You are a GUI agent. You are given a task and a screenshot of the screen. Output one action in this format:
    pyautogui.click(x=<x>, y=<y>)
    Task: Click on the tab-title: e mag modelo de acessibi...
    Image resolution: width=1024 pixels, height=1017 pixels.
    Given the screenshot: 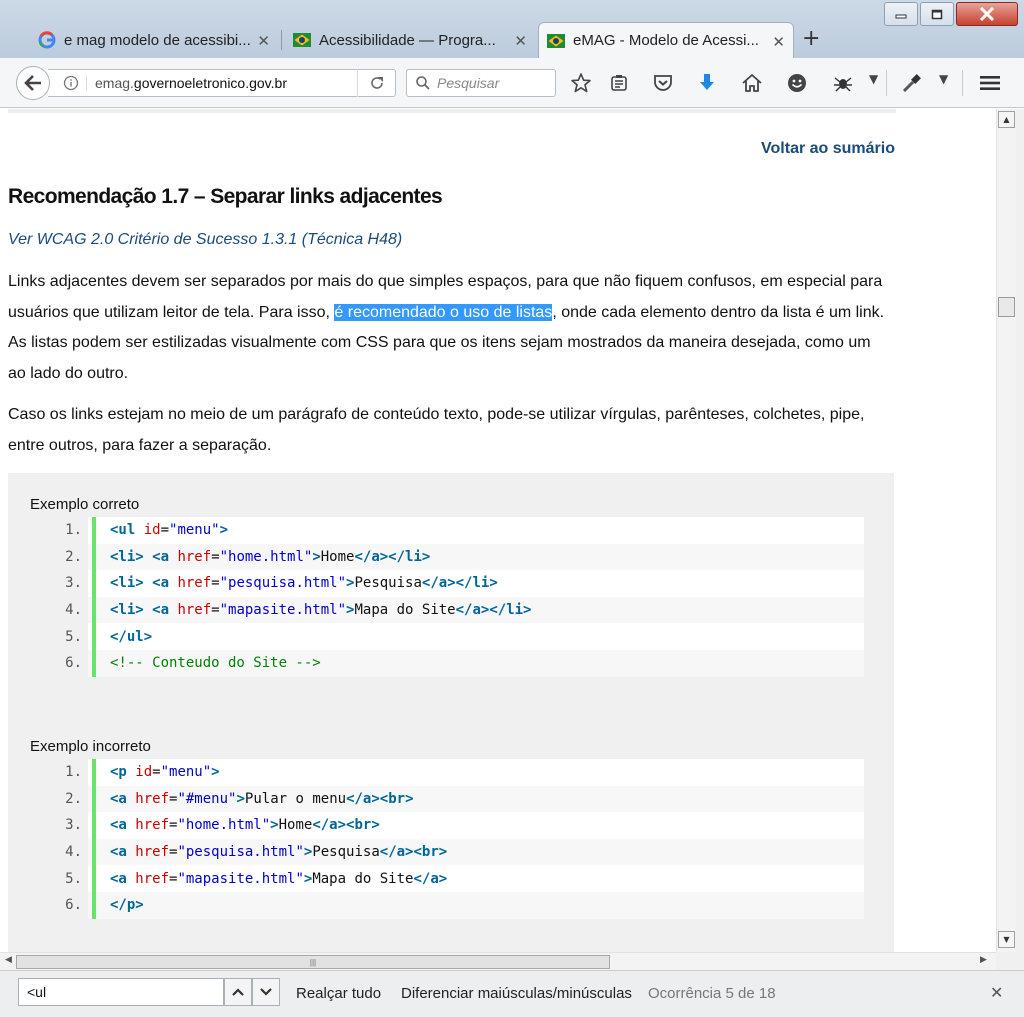 What is the action you would take?
    pyautogui.click(x=157, y=40)
    